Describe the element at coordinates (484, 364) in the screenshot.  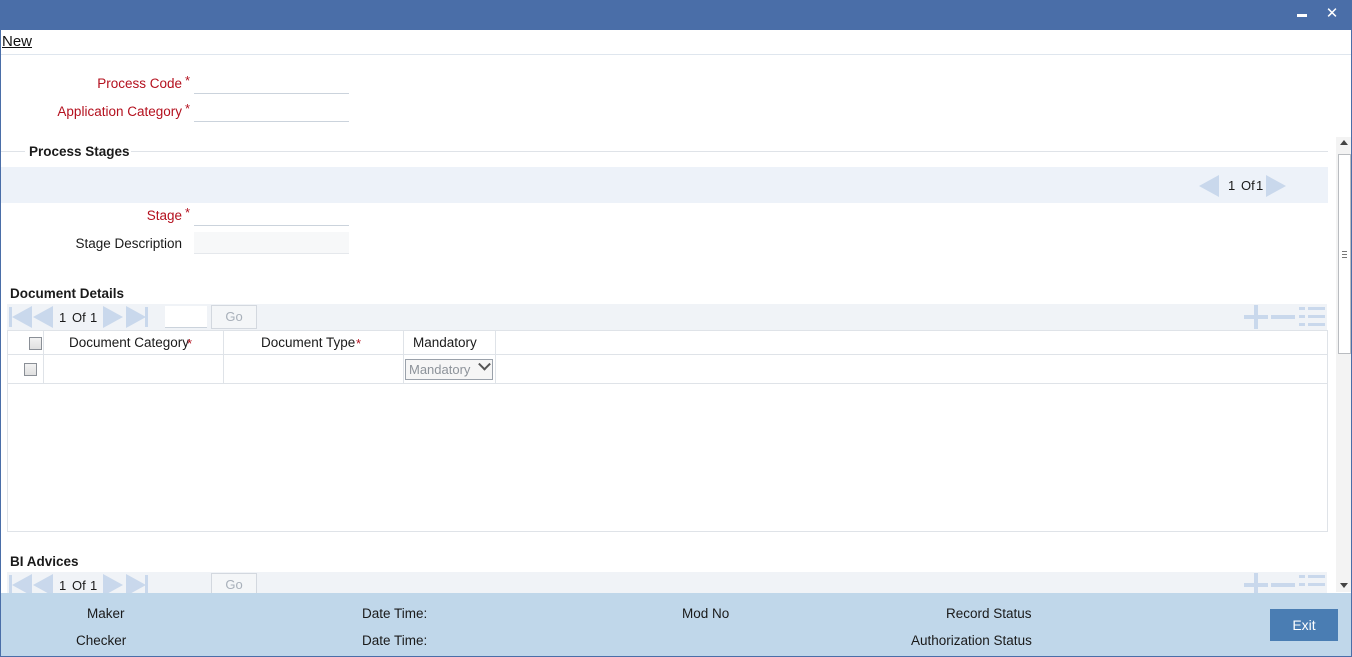
I see `chevron-down-icon` at that location.